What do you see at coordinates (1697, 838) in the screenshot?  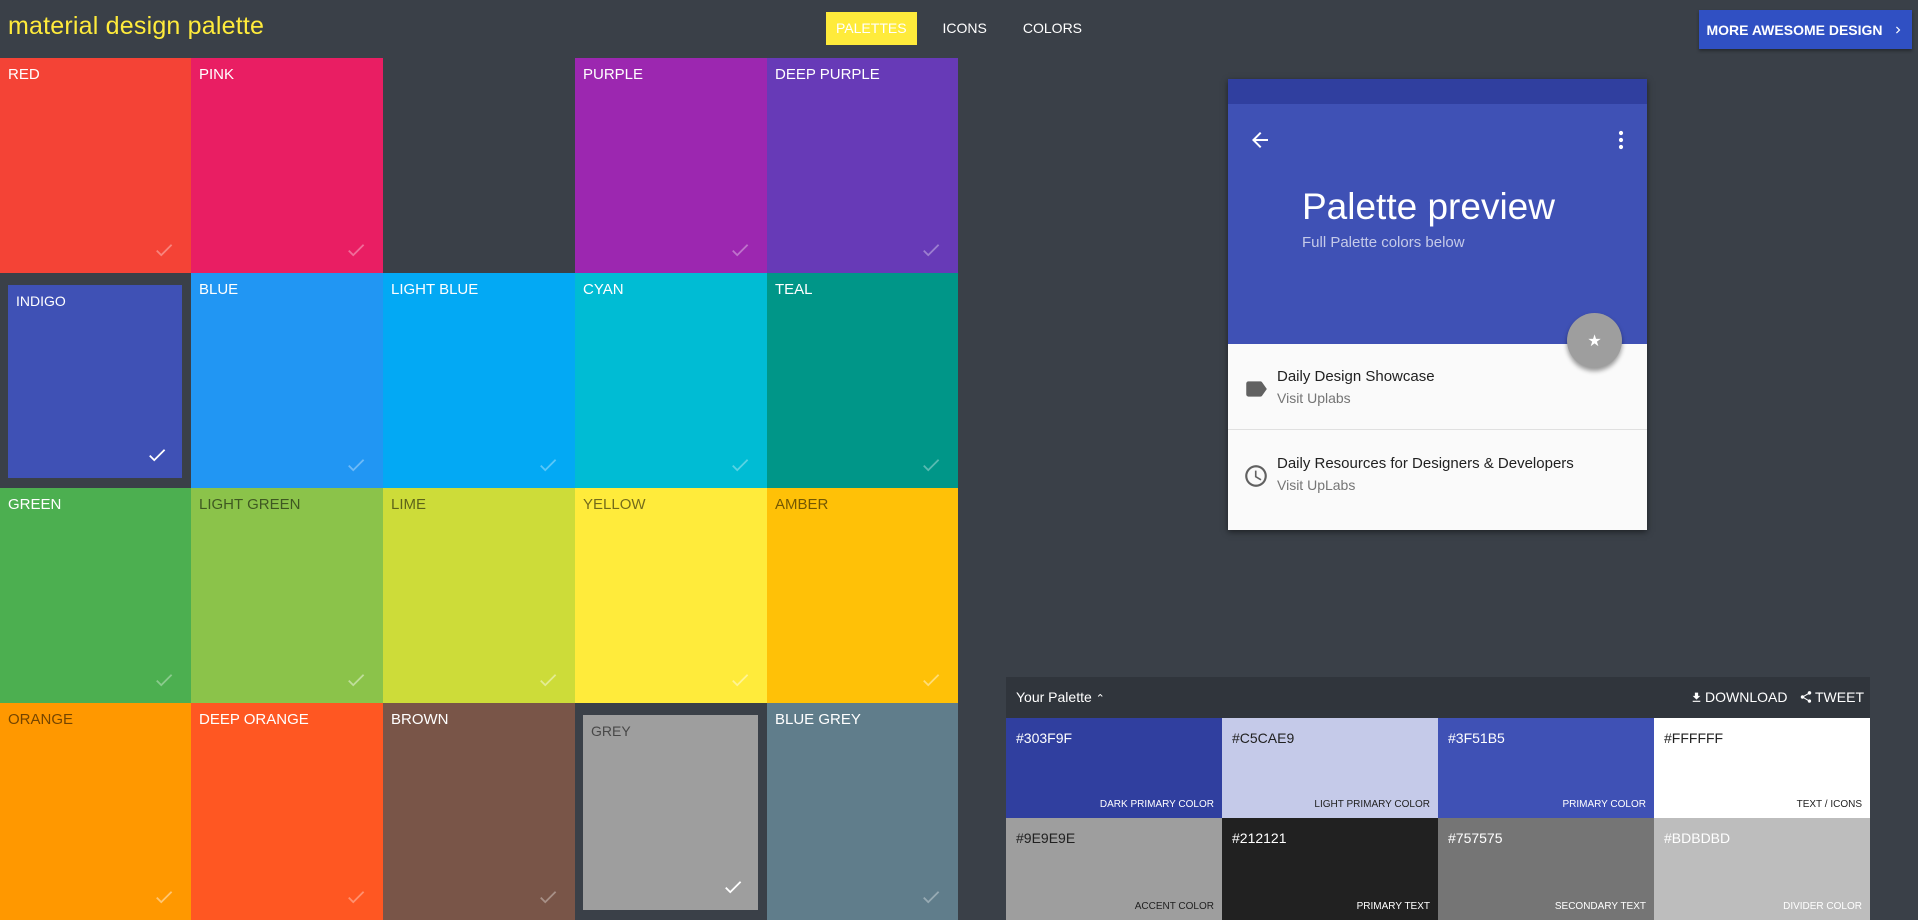 I see `swatch-hex: #BDBDBD` at bounding box center [1697, 838].